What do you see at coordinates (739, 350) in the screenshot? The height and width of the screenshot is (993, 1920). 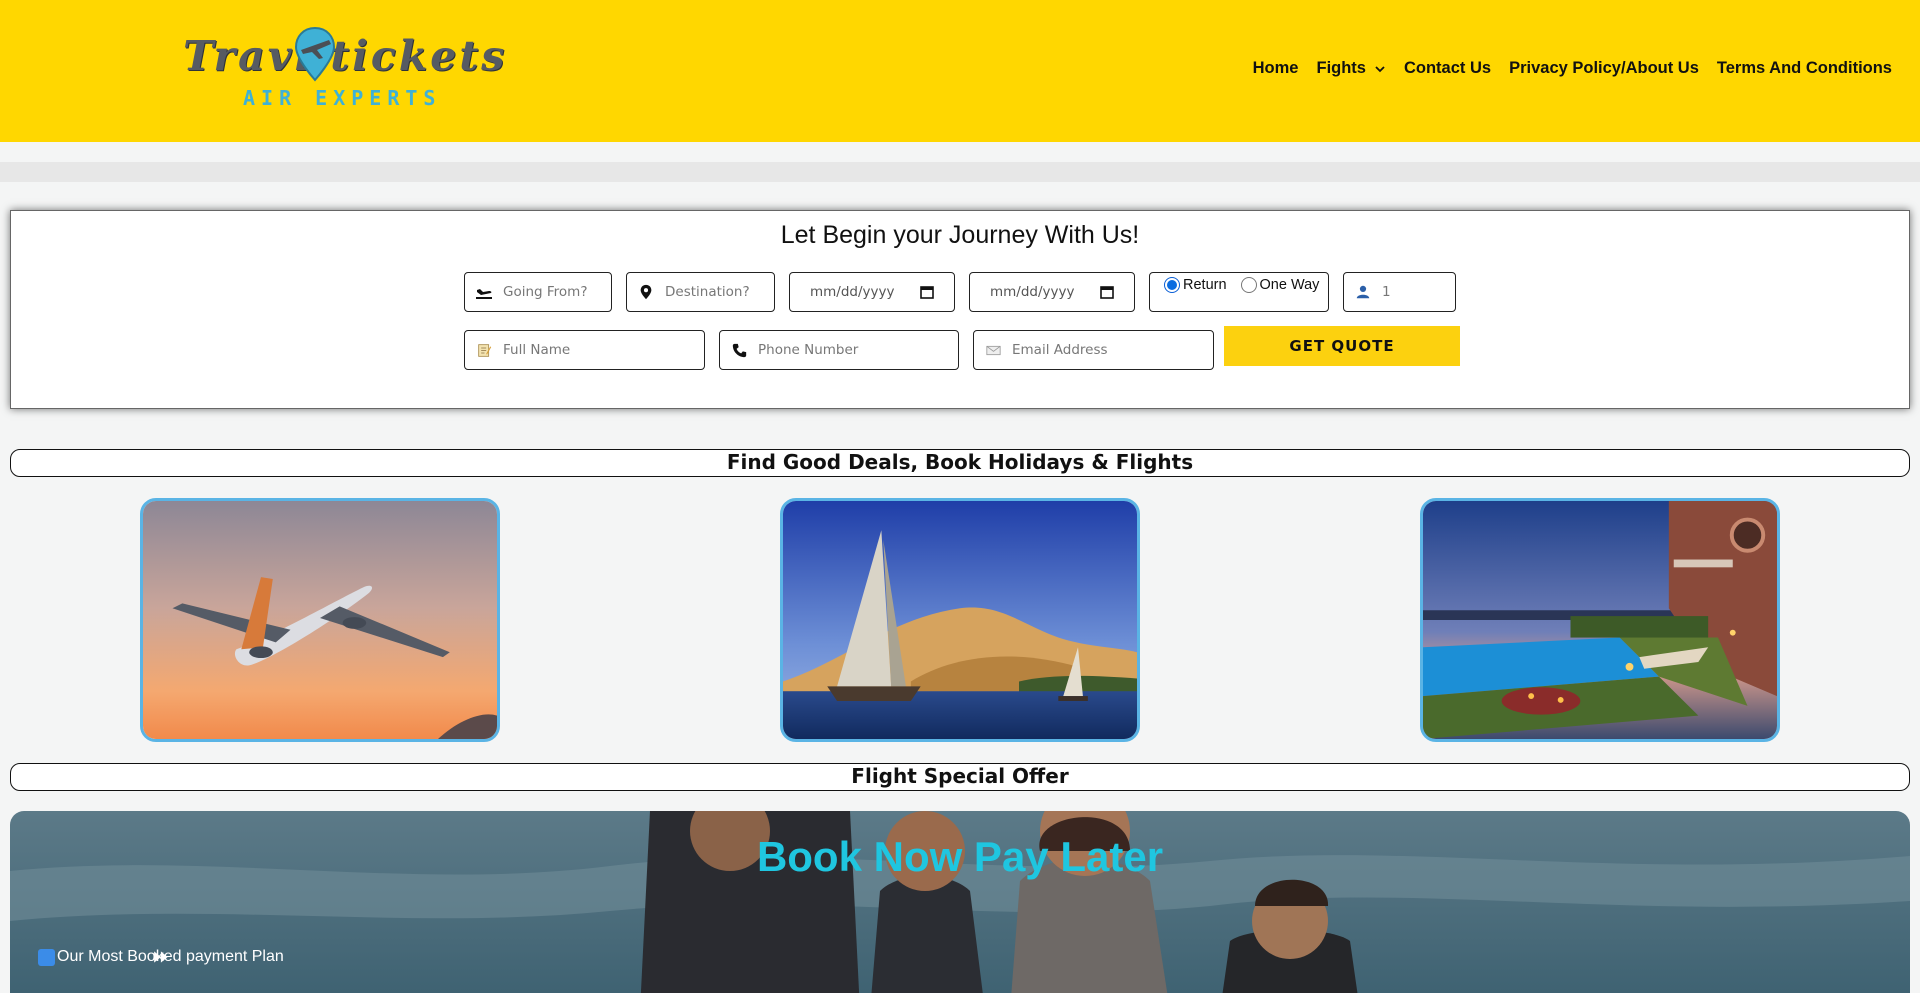 I see `phone-icon` at bounding box center [739, 350].